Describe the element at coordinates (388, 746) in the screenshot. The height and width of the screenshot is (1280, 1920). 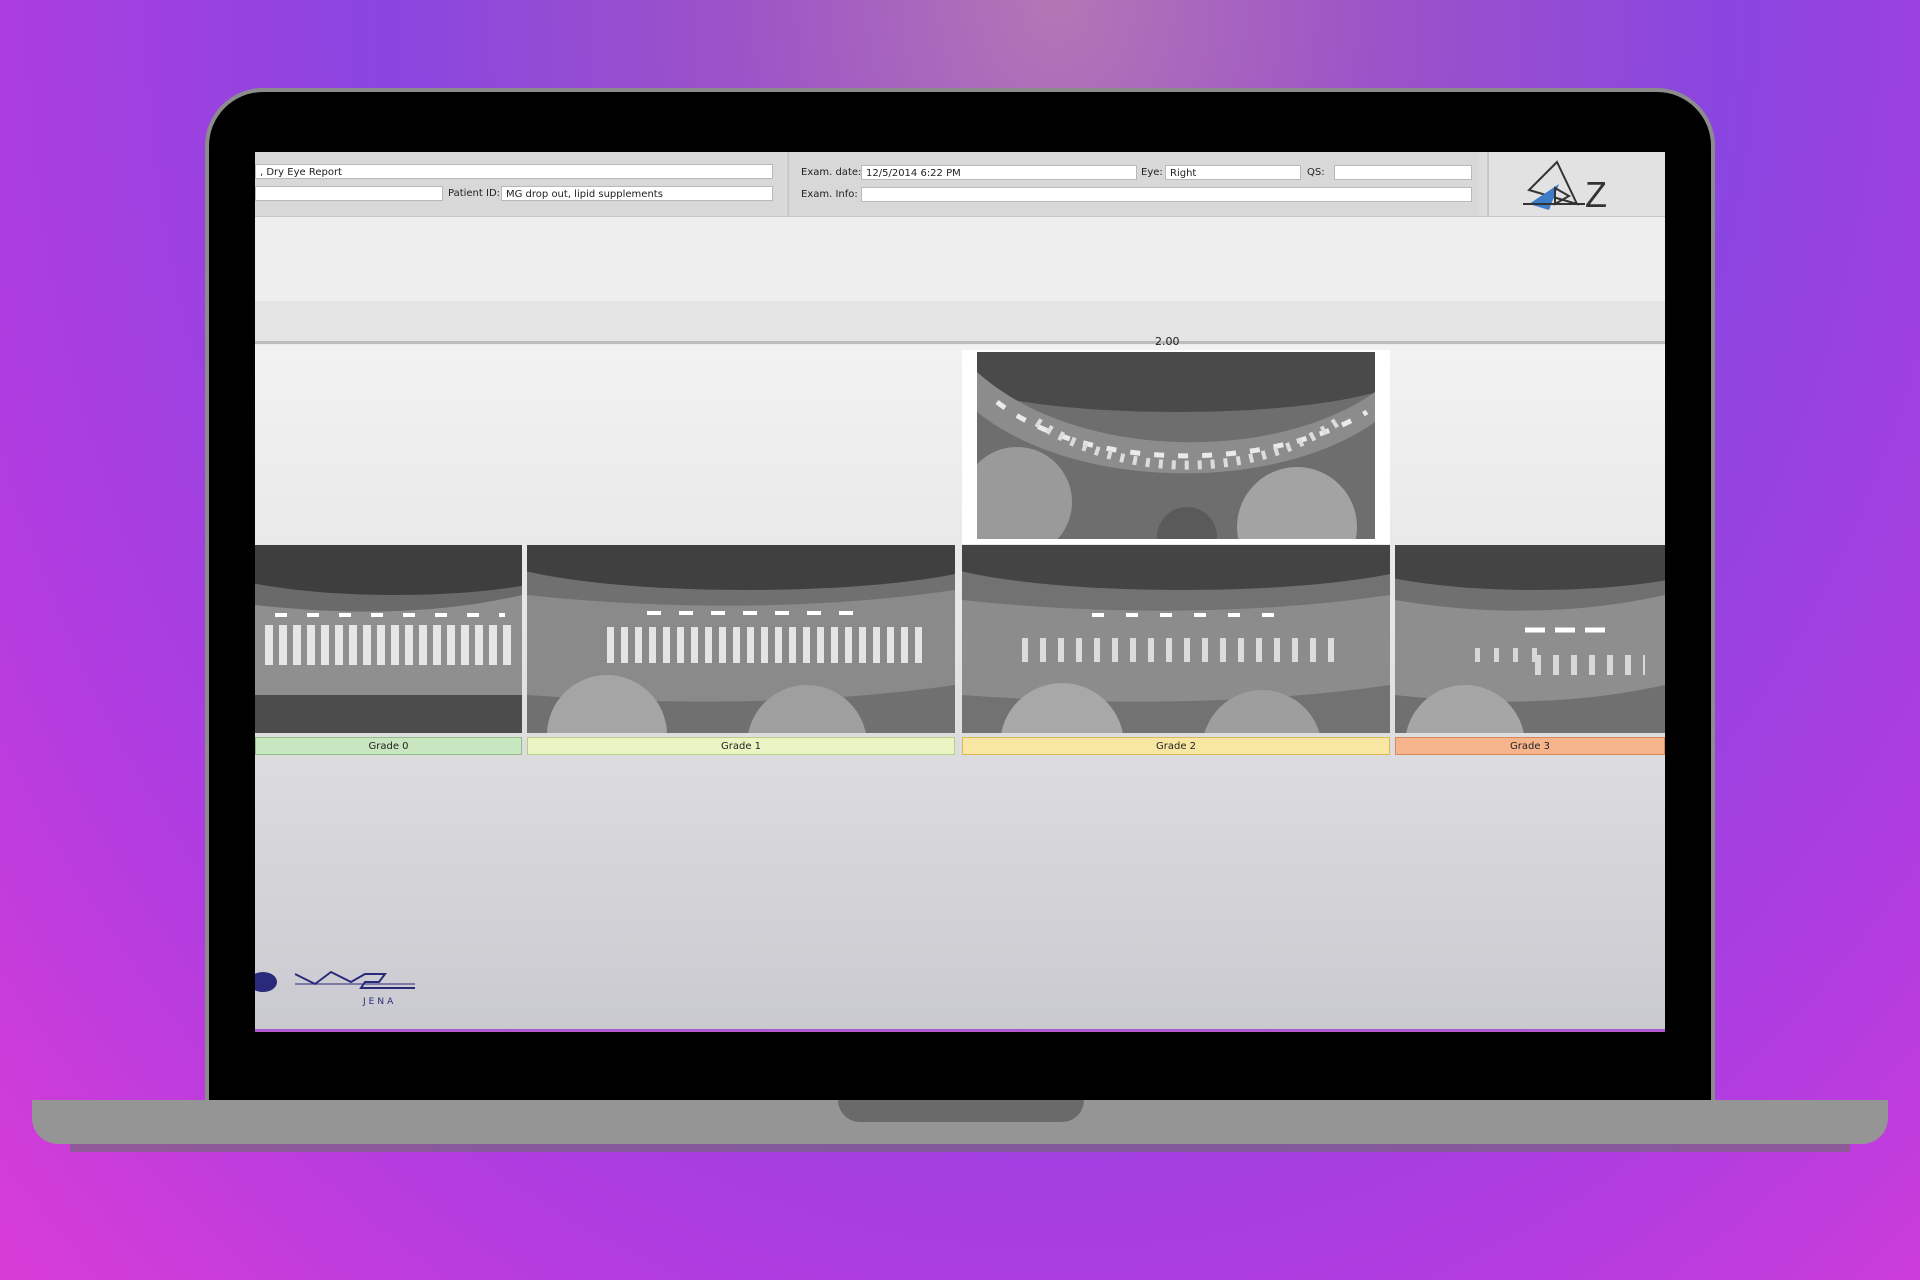
I see `grade-0-button: Grade 0` at that location.